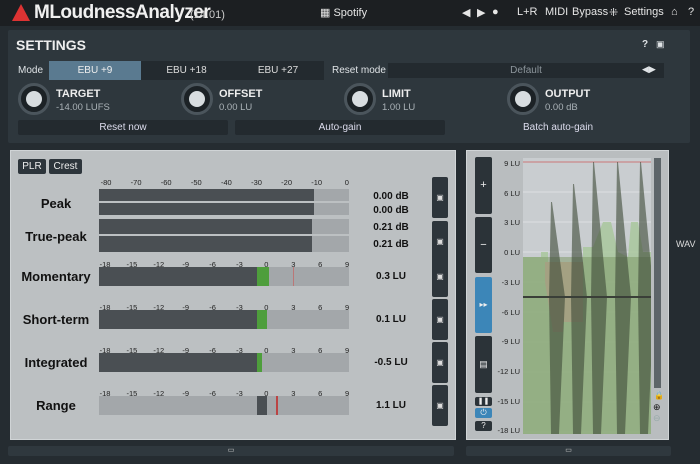 Image resolution: width=700 pixels, height=464 pixels. I want to click on peak-scale-tick: -30, so click(256, 182).